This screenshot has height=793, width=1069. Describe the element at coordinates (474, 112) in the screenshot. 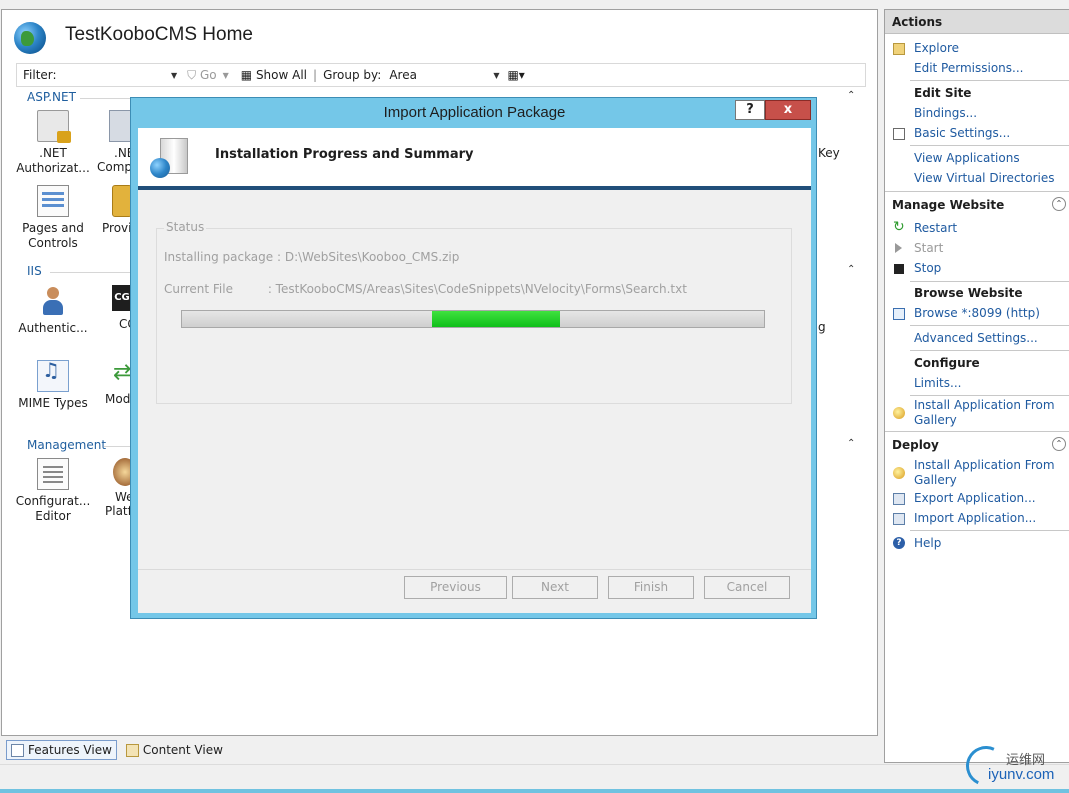

I see `dialog-title: Import Application Package` at that location.